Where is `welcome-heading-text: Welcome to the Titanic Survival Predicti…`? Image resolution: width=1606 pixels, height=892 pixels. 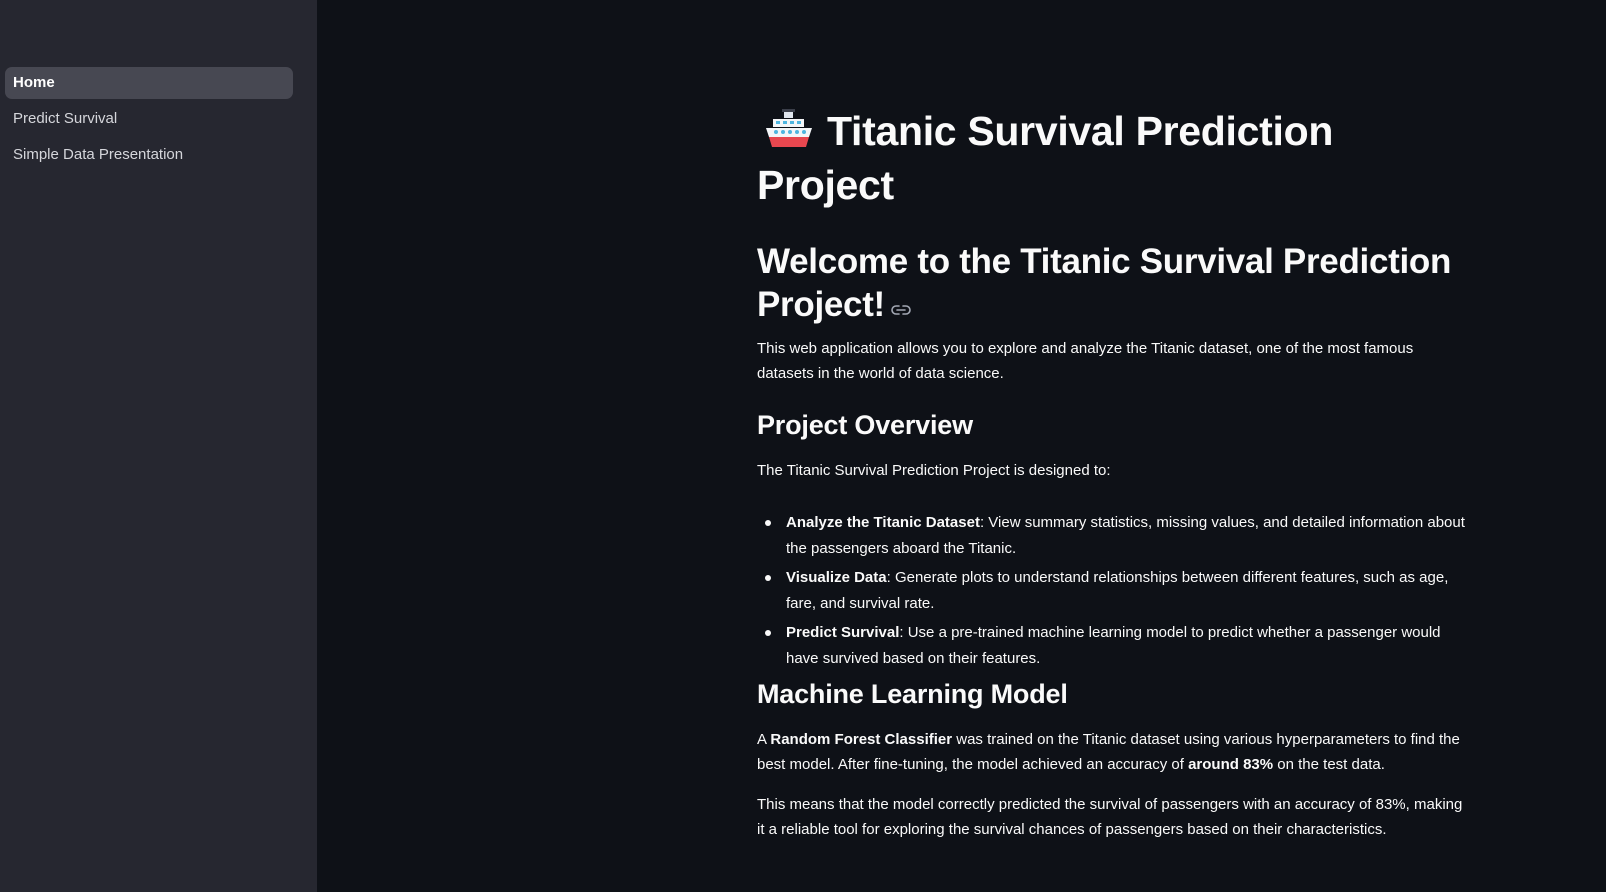 welcome-heading-text: Welcome to the Titanic Survival Predicti… is located at coordinates (1104, 283).